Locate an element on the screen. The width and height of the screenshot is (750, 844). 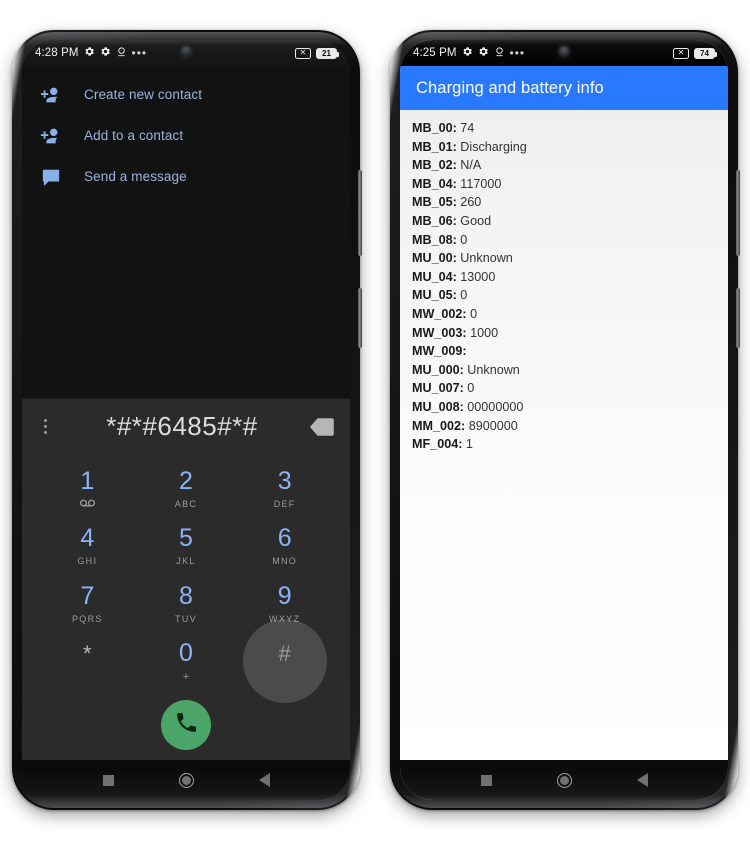
dialpad-key-4: 4 GHI is located at coordinates (87, 547).